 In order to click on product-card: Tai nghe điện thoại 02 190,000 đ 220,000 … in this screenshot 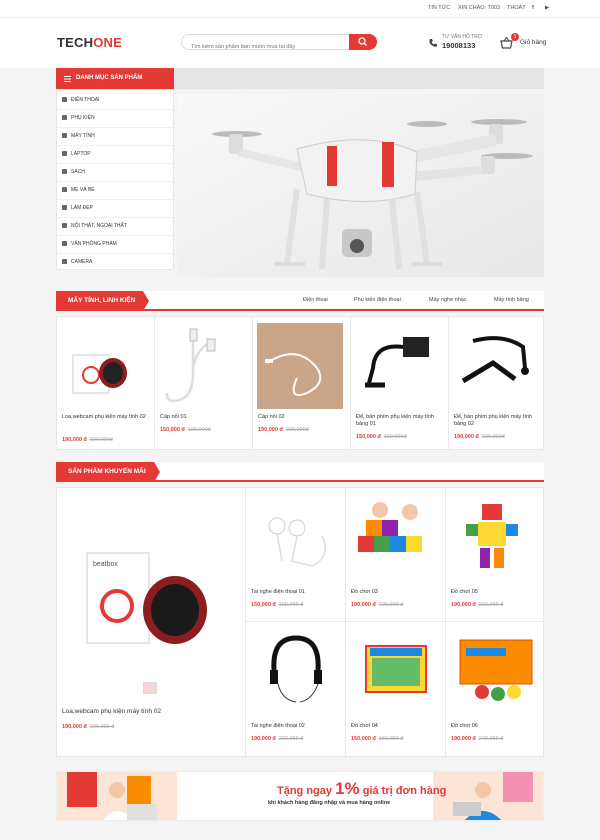, I will do `click(296, 689)`.